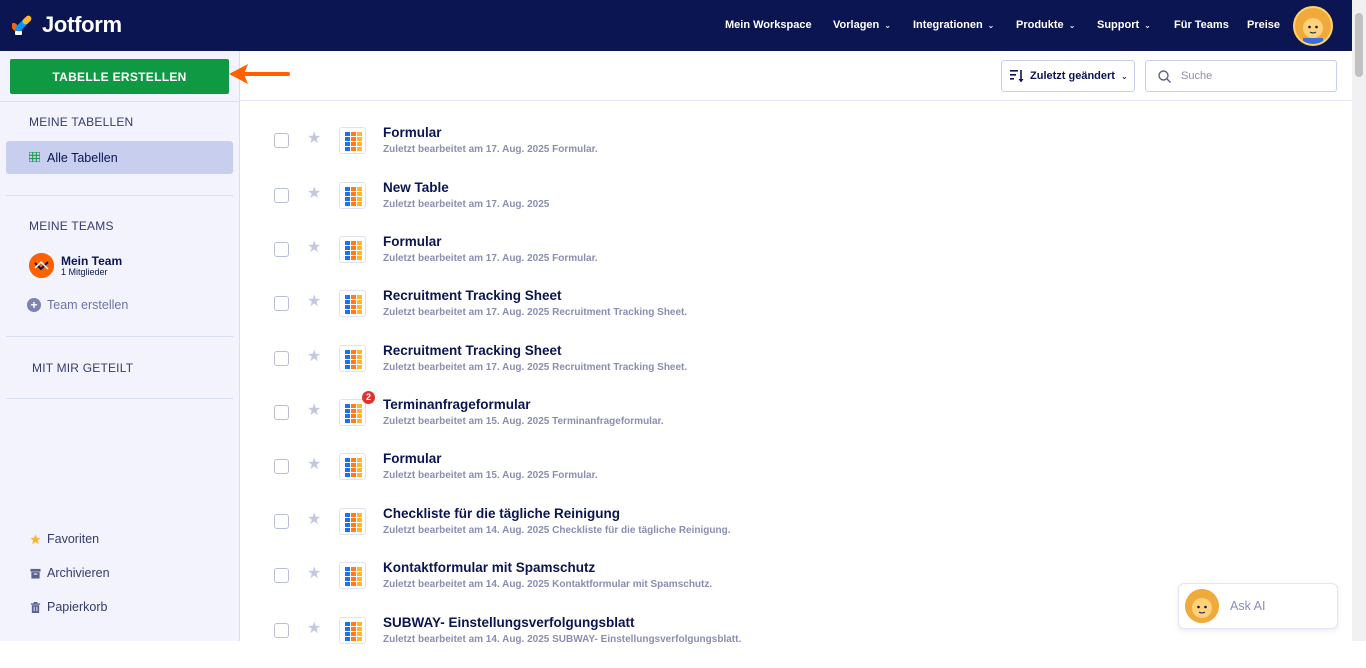  Describe the element at coordinates (67, 25) in the screenshot. I see `jotform-logo: Jotform` at that location.